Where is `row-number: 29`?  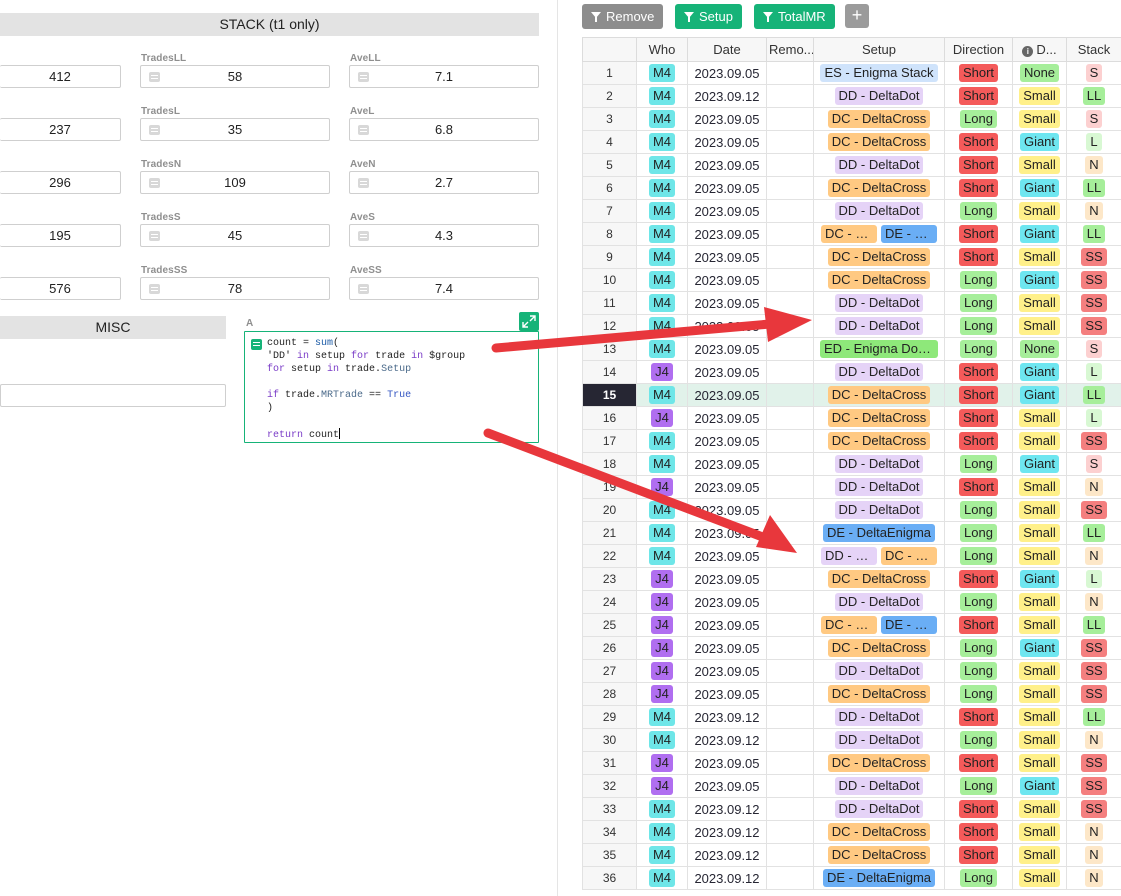
row-number: 29 is located at coordinates (609, 717).